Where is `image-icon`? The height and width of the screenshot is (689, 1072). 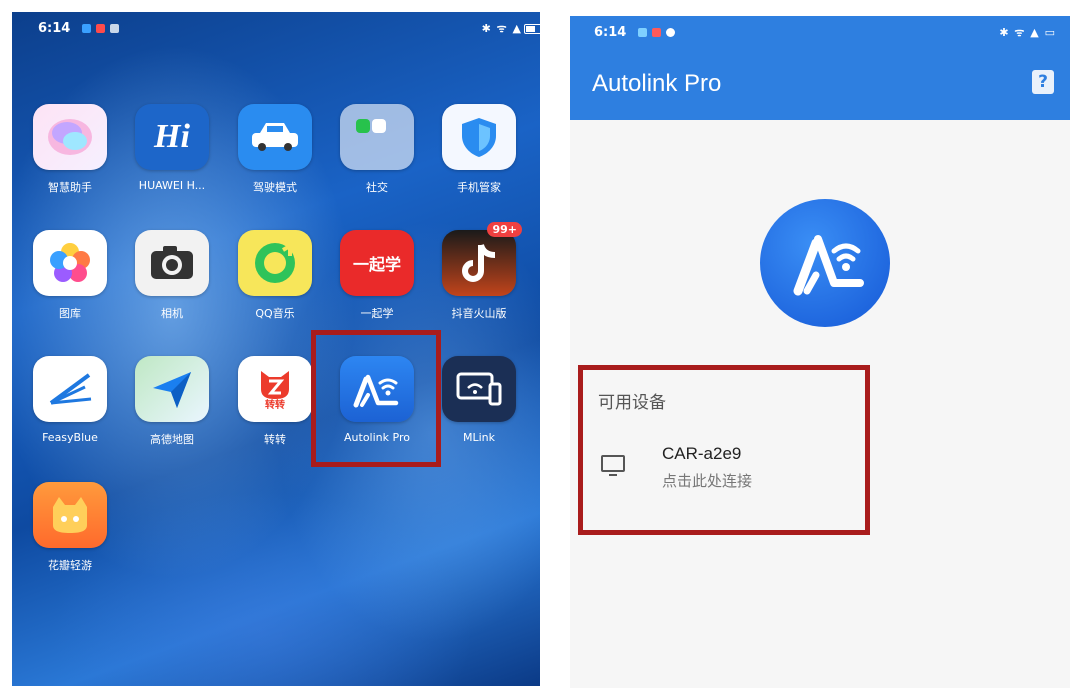 image-icon is located at coordinates (114, 28).